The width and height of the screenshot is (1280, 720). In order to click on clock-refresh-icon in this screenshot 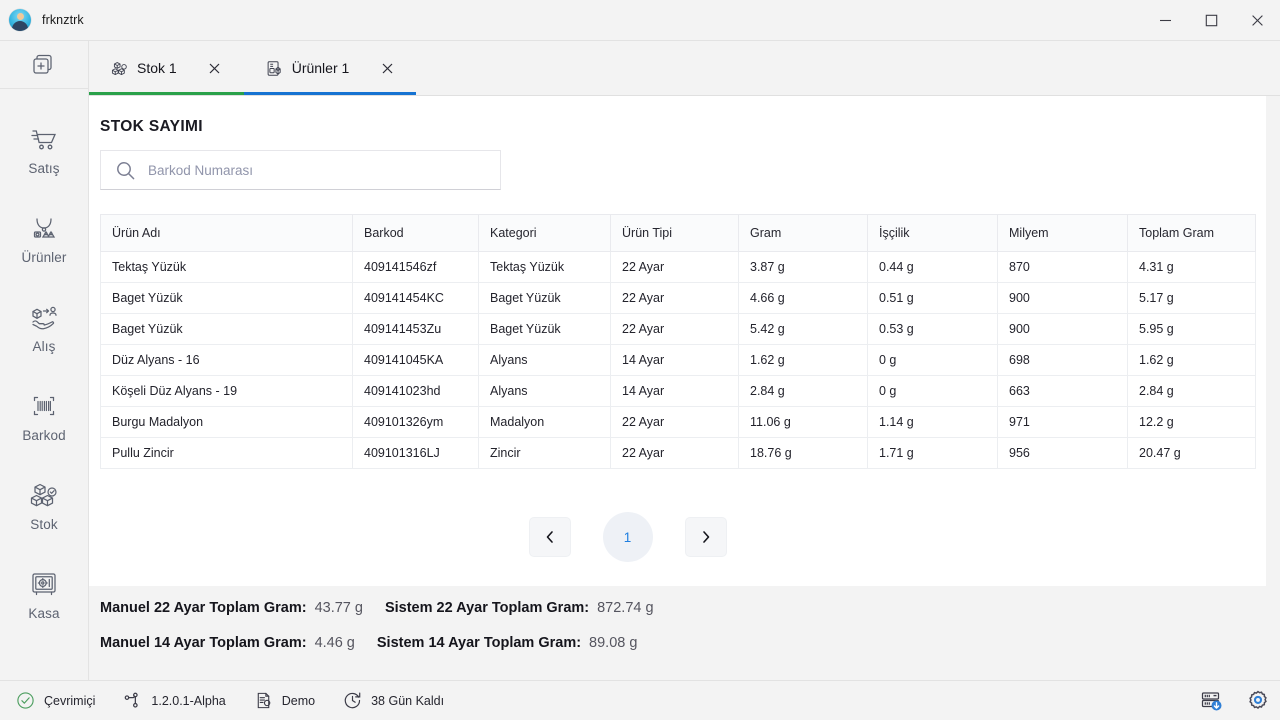, I will do `click(352, 700)`.